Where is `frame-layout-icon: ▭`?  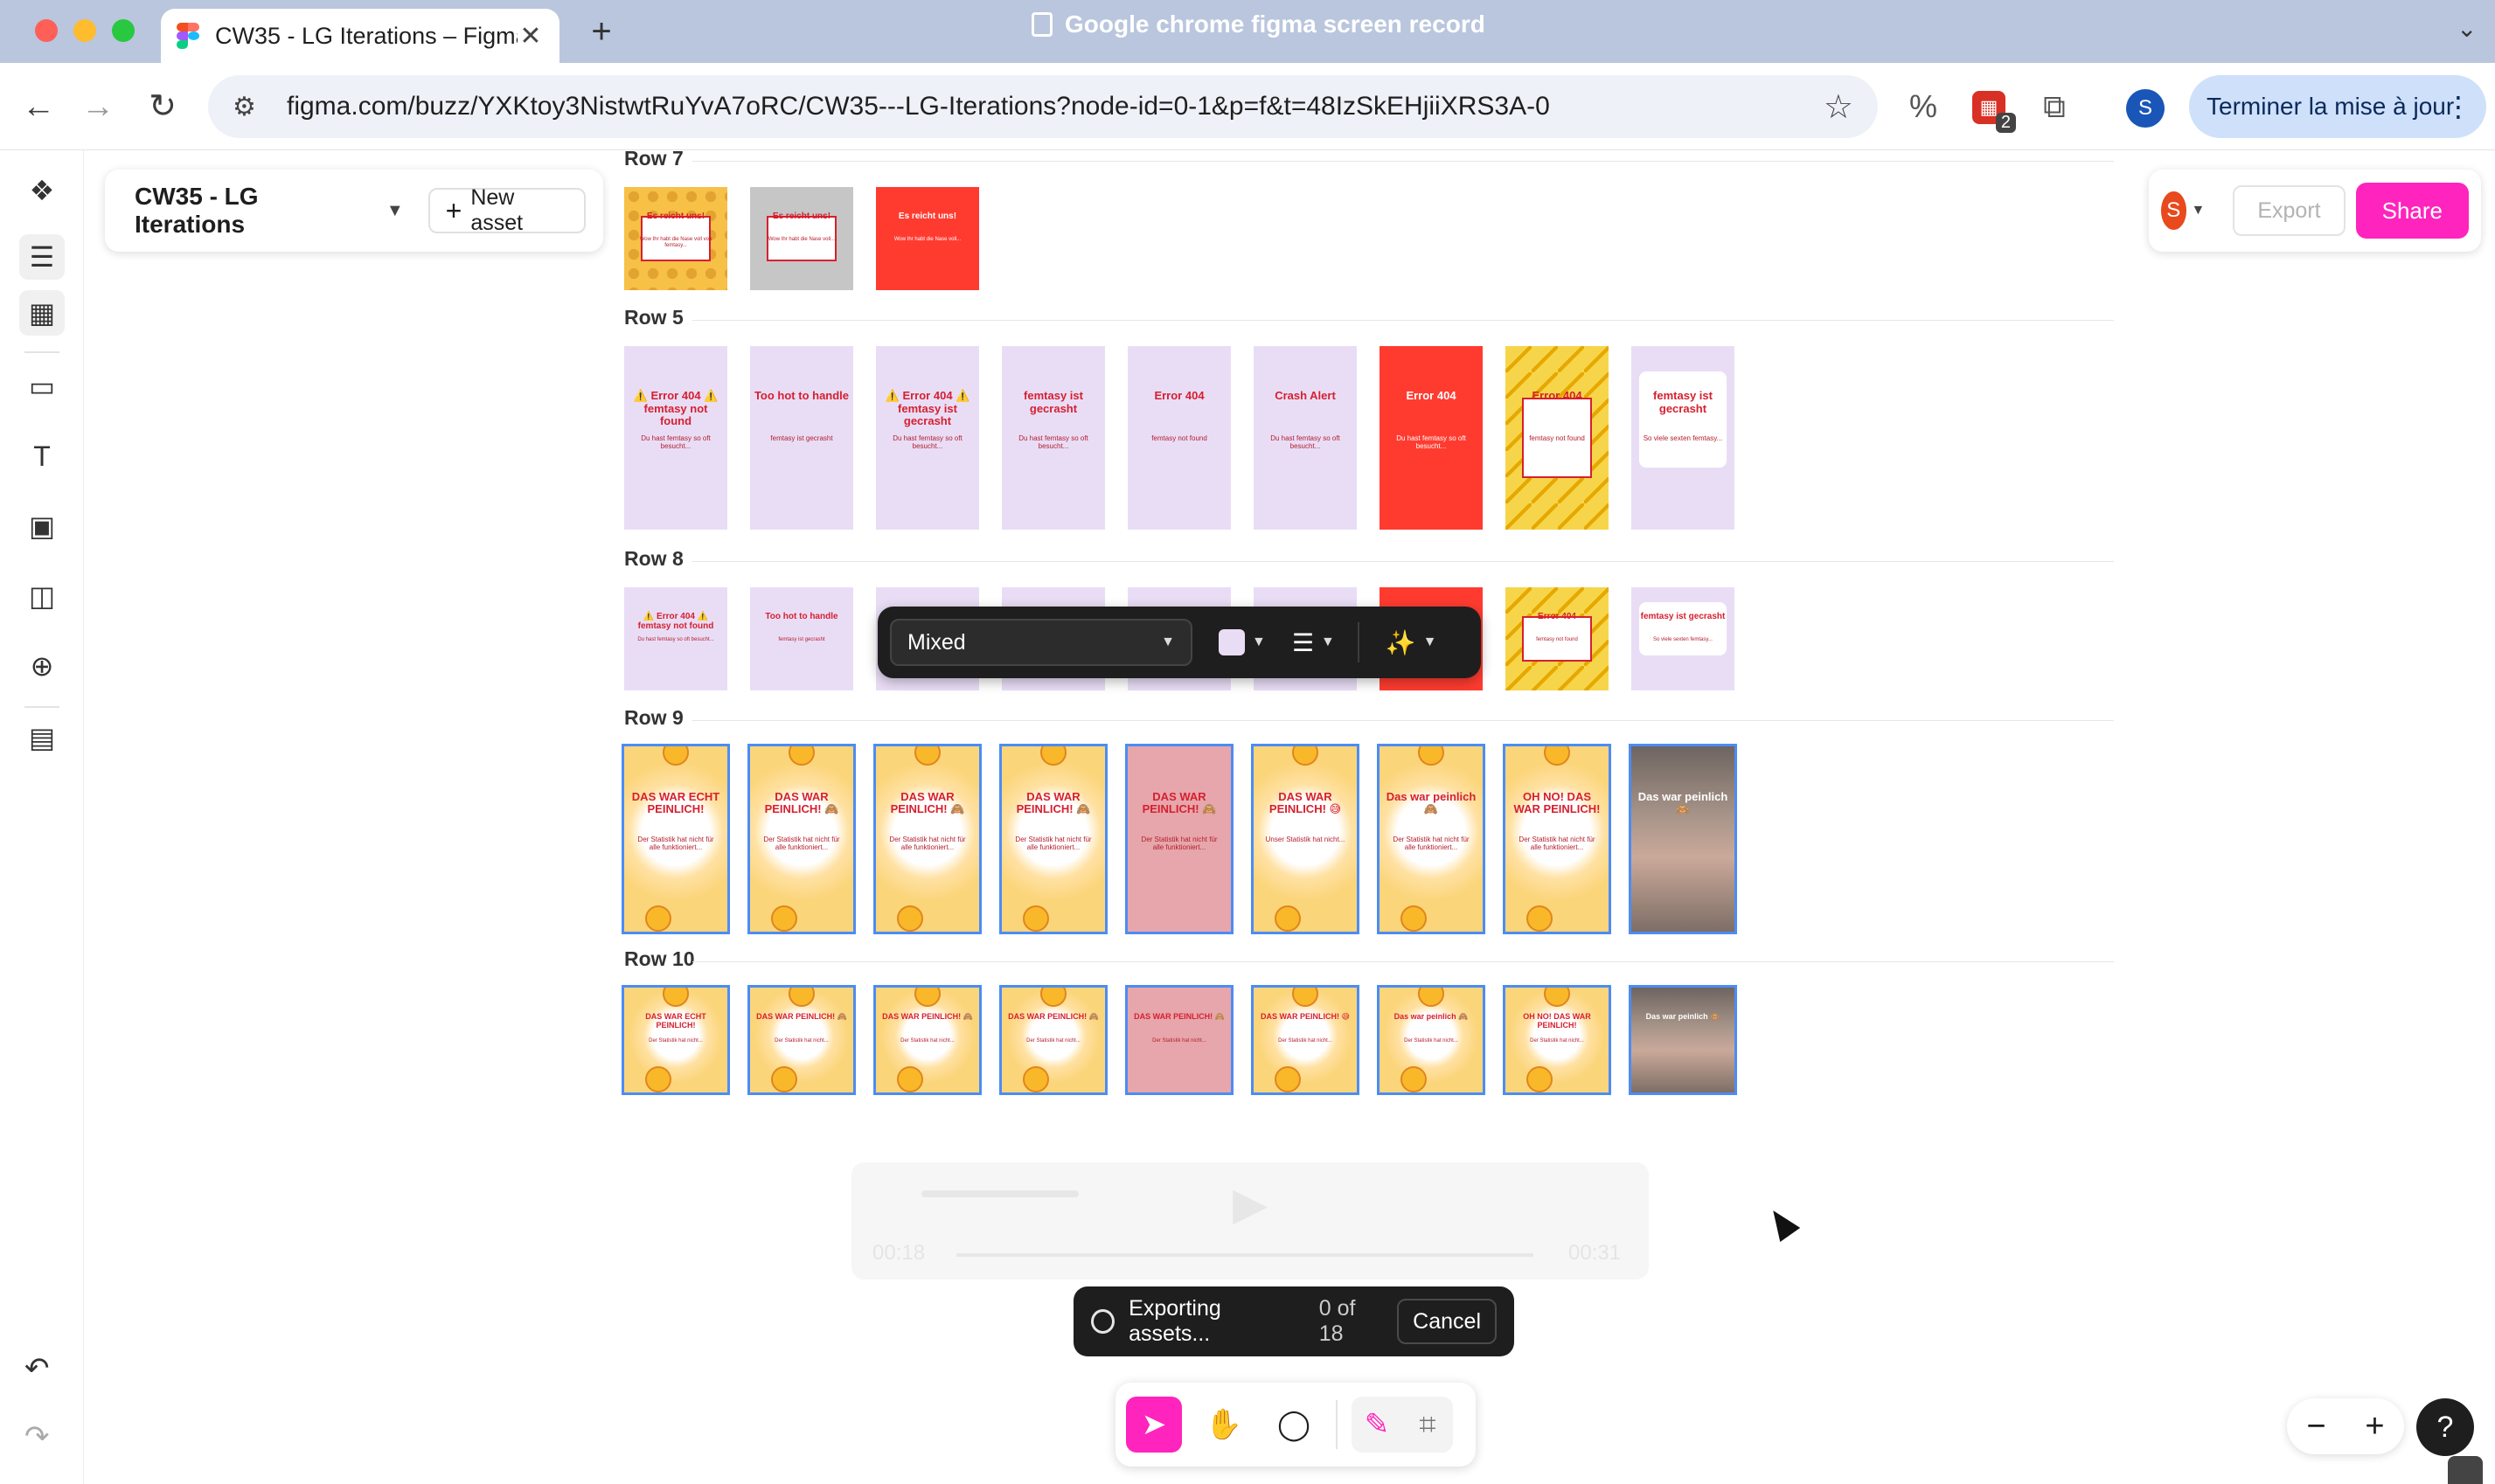
frame-layout-icon: ▭ is located at coordinates (42, 386).